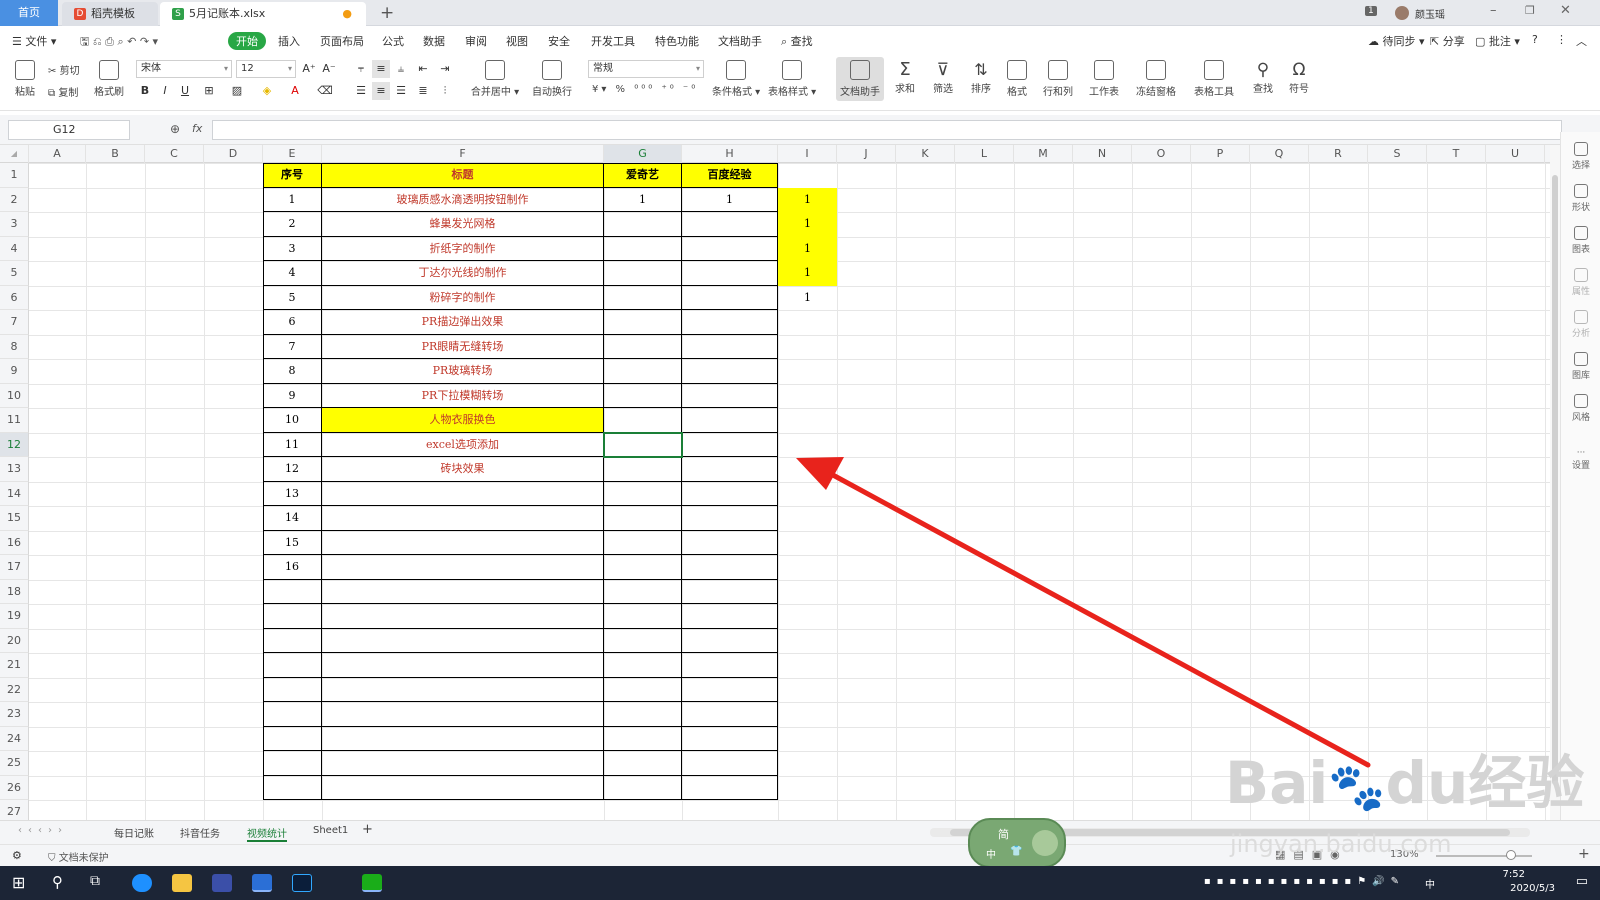 The height and width of the screenshot is (900, 1600). Describe the element at coordinates (1580, 482) in the screenshot. I see `right-task-pane: 选择 形状 图表 属性 分析 图库 风格 ··· 设置` at that location.